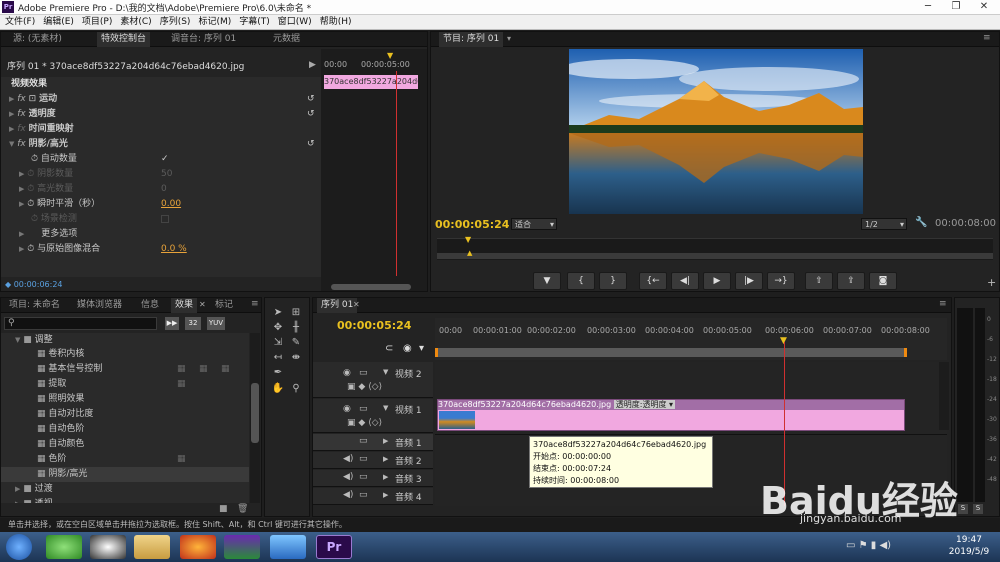 Image resolution: width=1000 pixels, height=562 pixels. I want to click on program-scrubber: ▼ ▲, so click(715, 247).